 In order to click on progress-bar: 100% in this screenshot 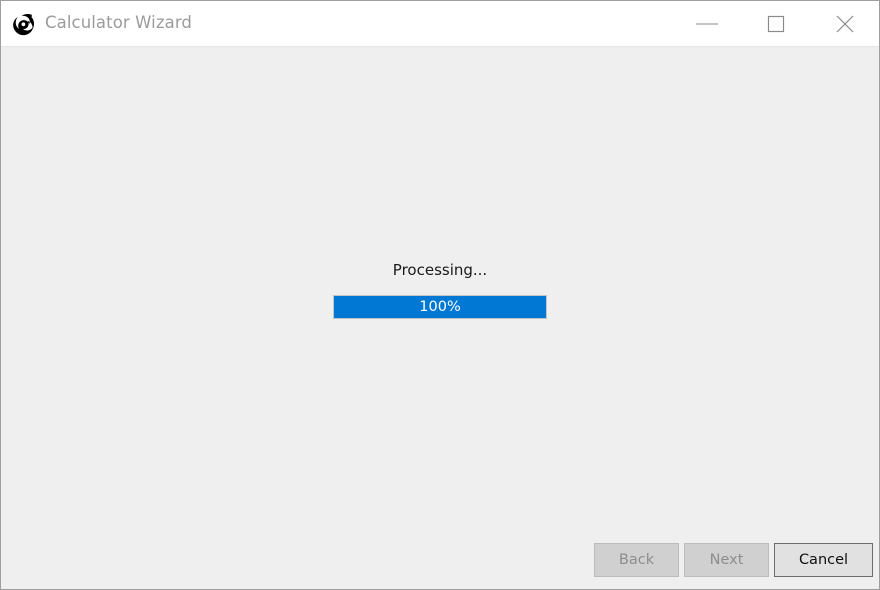, I will do `click(440, 307)`.